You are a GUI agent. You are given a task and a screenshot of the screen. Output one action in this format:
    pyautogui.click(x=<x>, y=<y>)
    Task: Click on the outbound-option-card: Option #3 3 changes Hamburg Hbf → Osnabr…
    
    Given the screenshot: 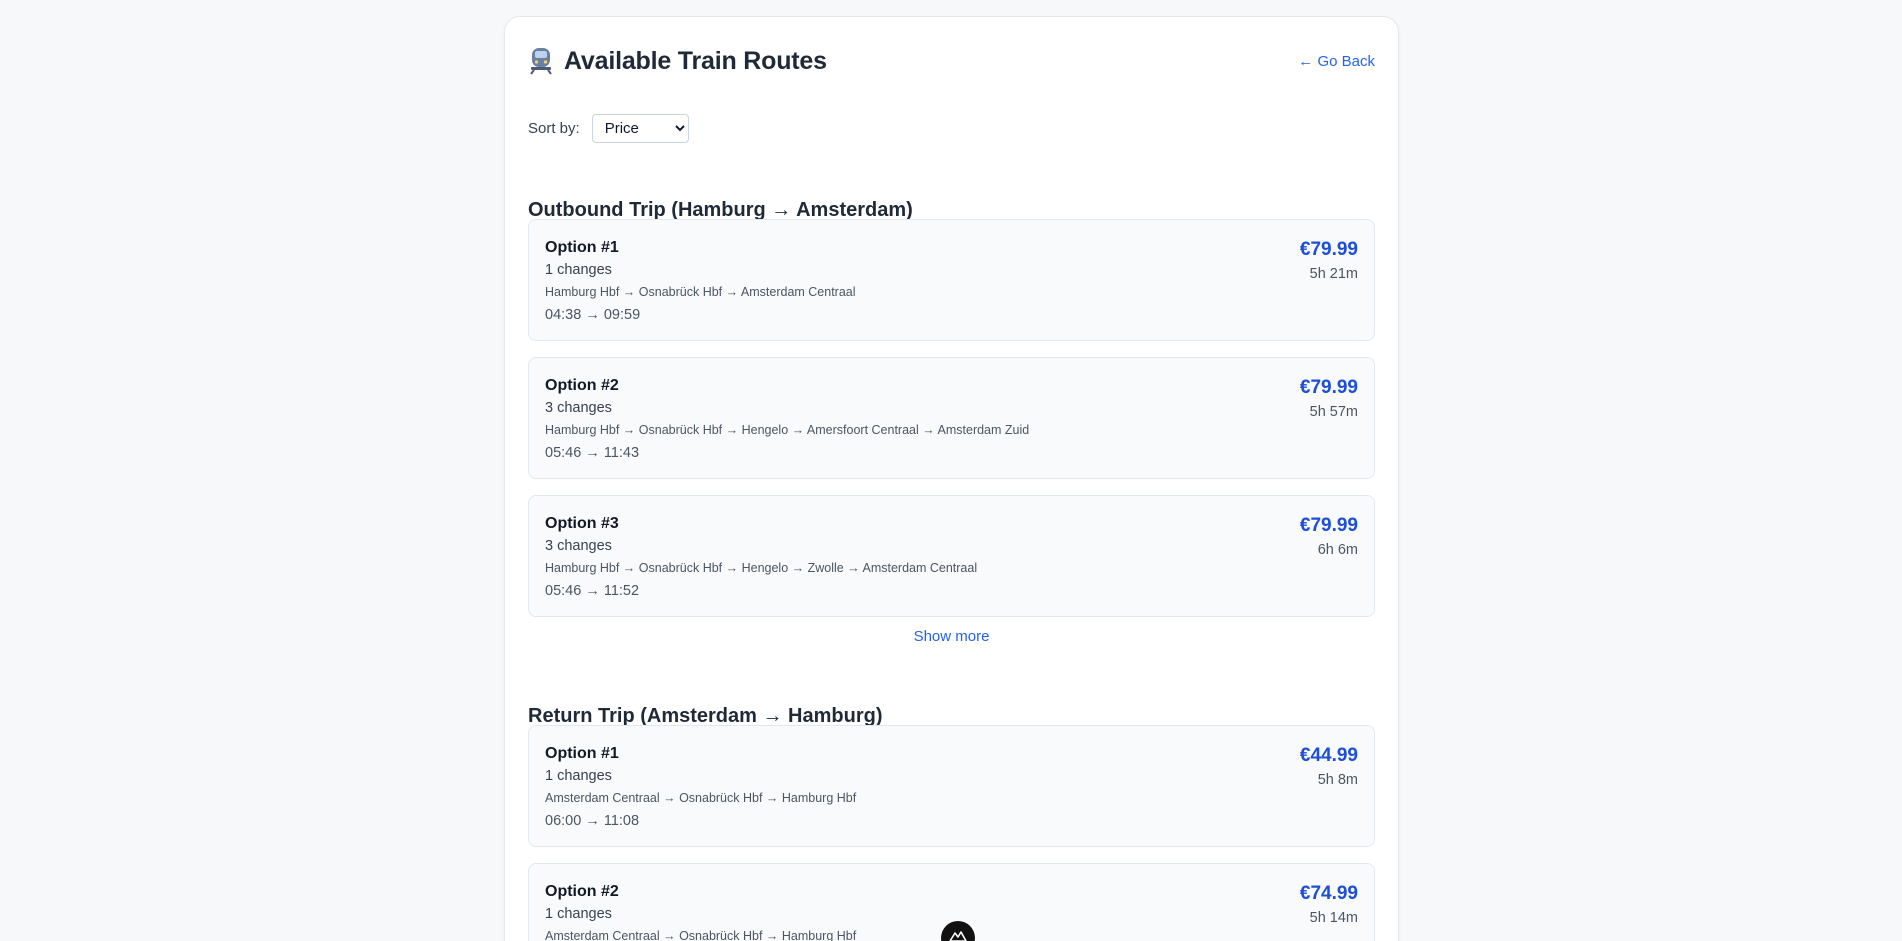 What is the action you would take?
    pyautogui.click(x=951, y=556)
    